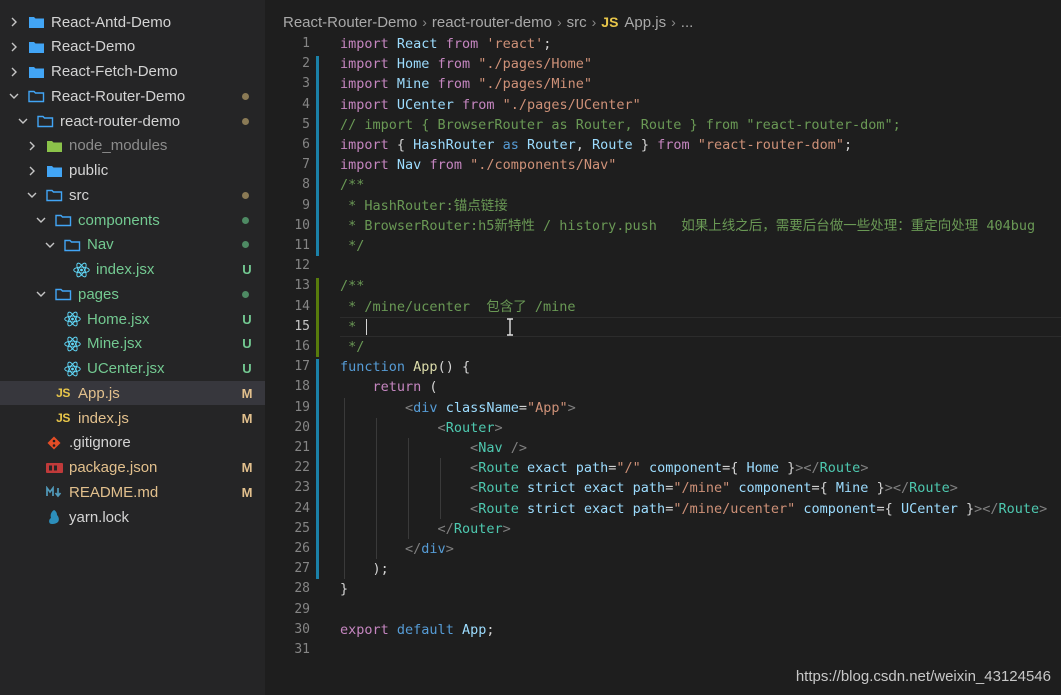  Describe the element at coordinates (247, 344) in the screenshot. I see `git-status-badge: U` at that location.